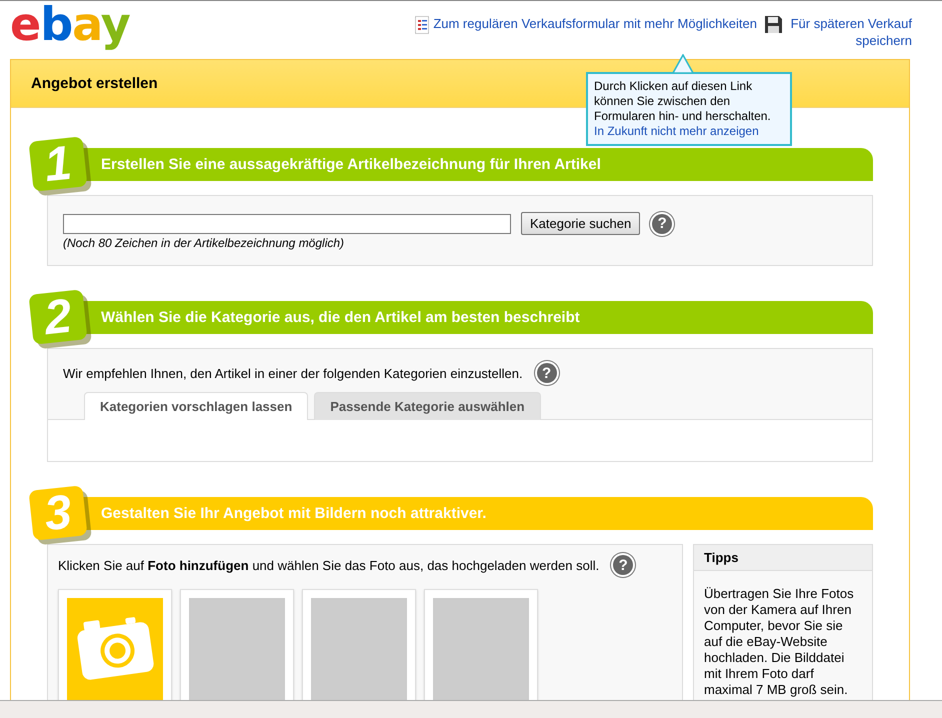 This screenshot has height=718, width=942. Describe the element at coordinates (94, 83) in the screenshot. I see `panel-title: Angebot erstellen` at that location.